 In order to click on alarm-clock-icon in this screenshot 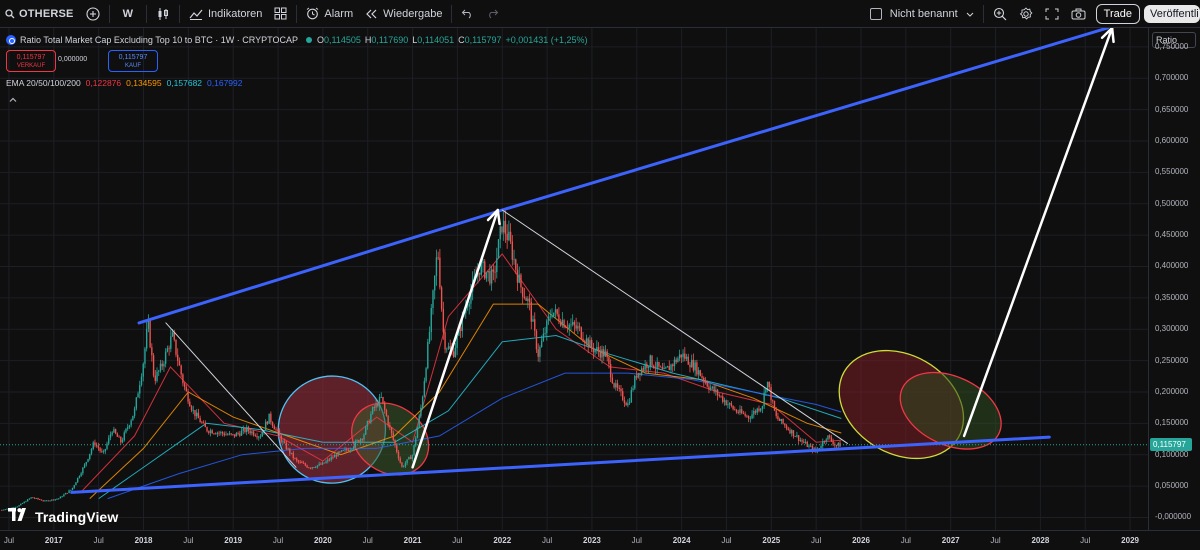, I will do `click(312, 13)`.